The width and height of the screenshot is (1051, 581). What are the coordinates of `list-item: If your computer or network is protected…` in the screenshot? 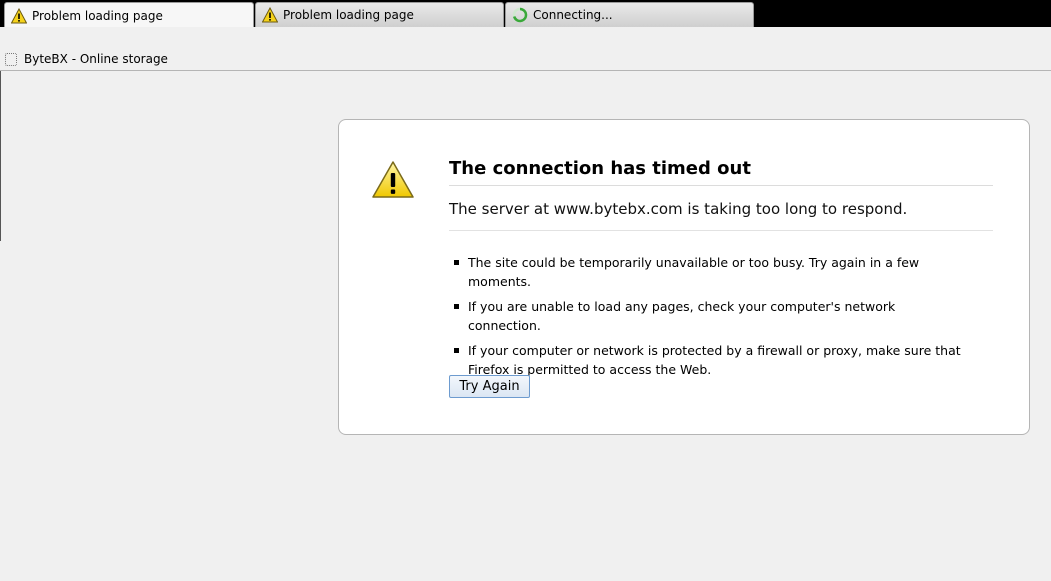 It's located at (709, 360).